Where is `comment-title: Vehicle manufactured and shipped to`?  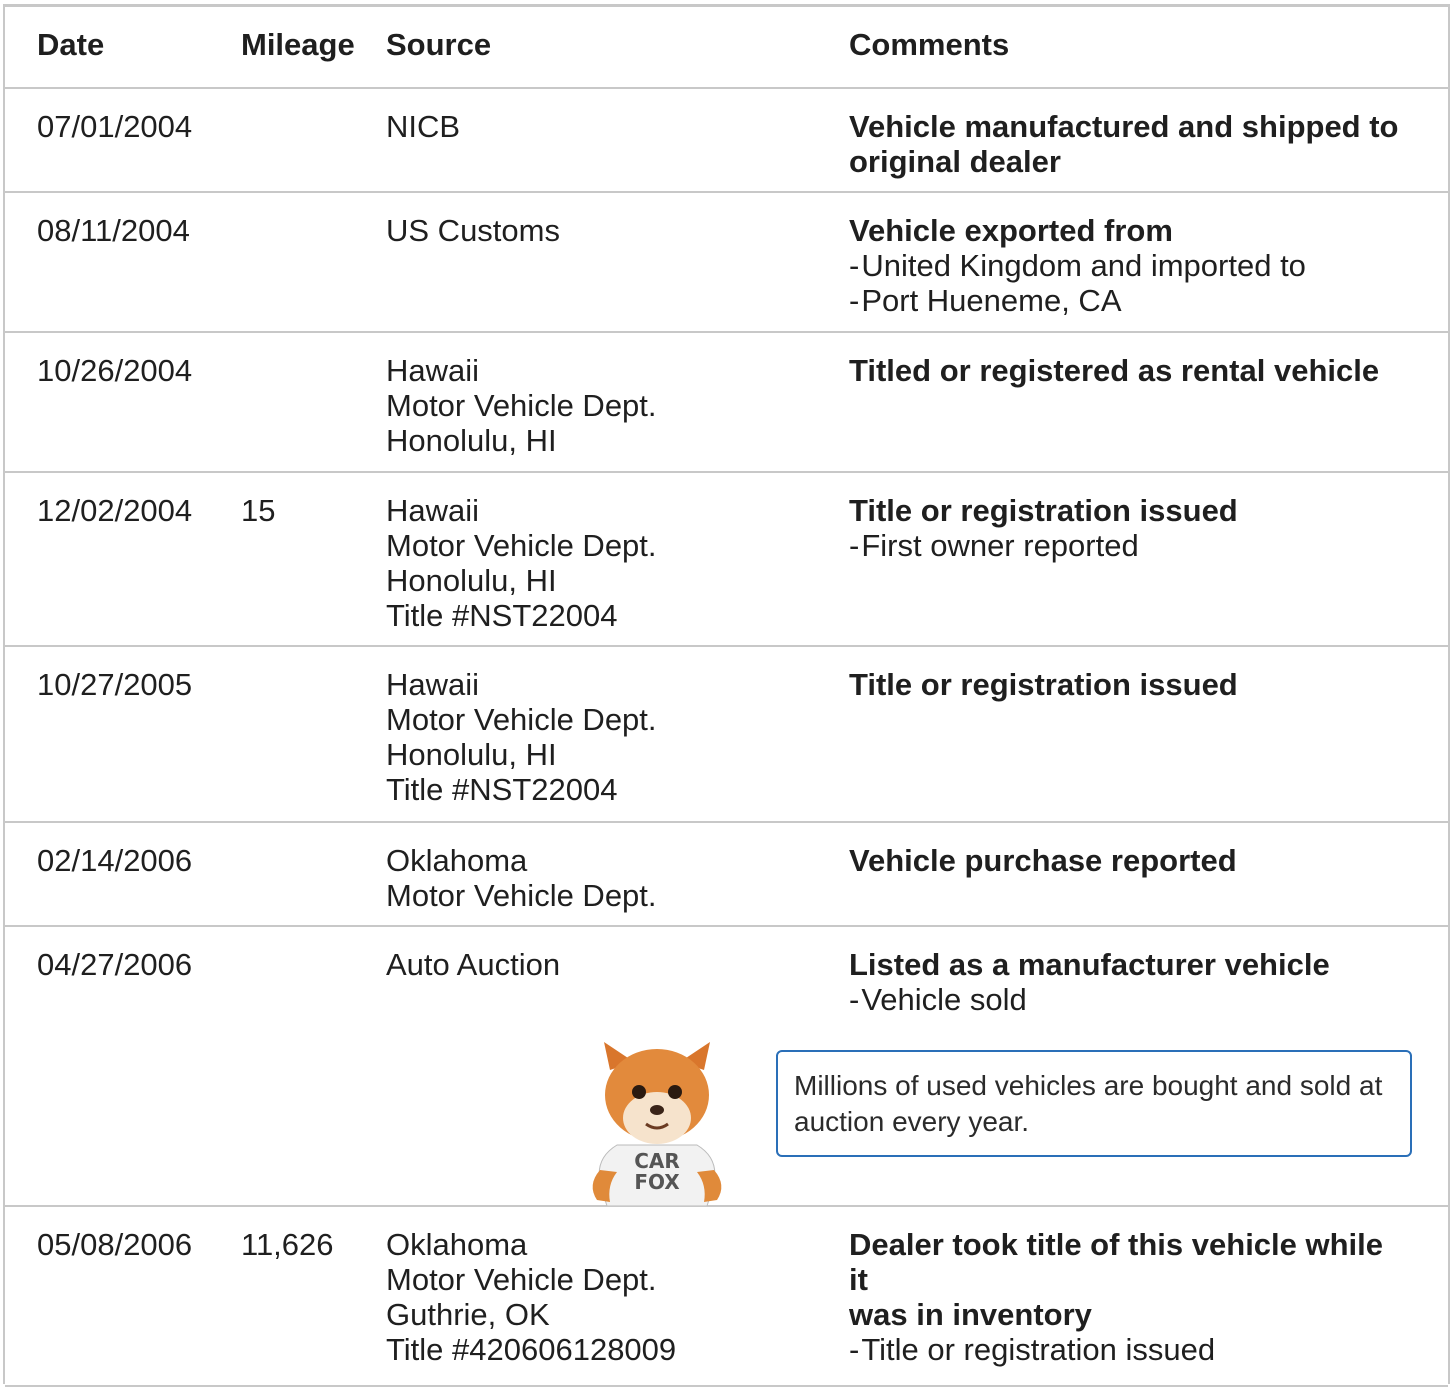
comment-title: Vehicle manufactured and shipped to is located at coordinates (1124, 126).